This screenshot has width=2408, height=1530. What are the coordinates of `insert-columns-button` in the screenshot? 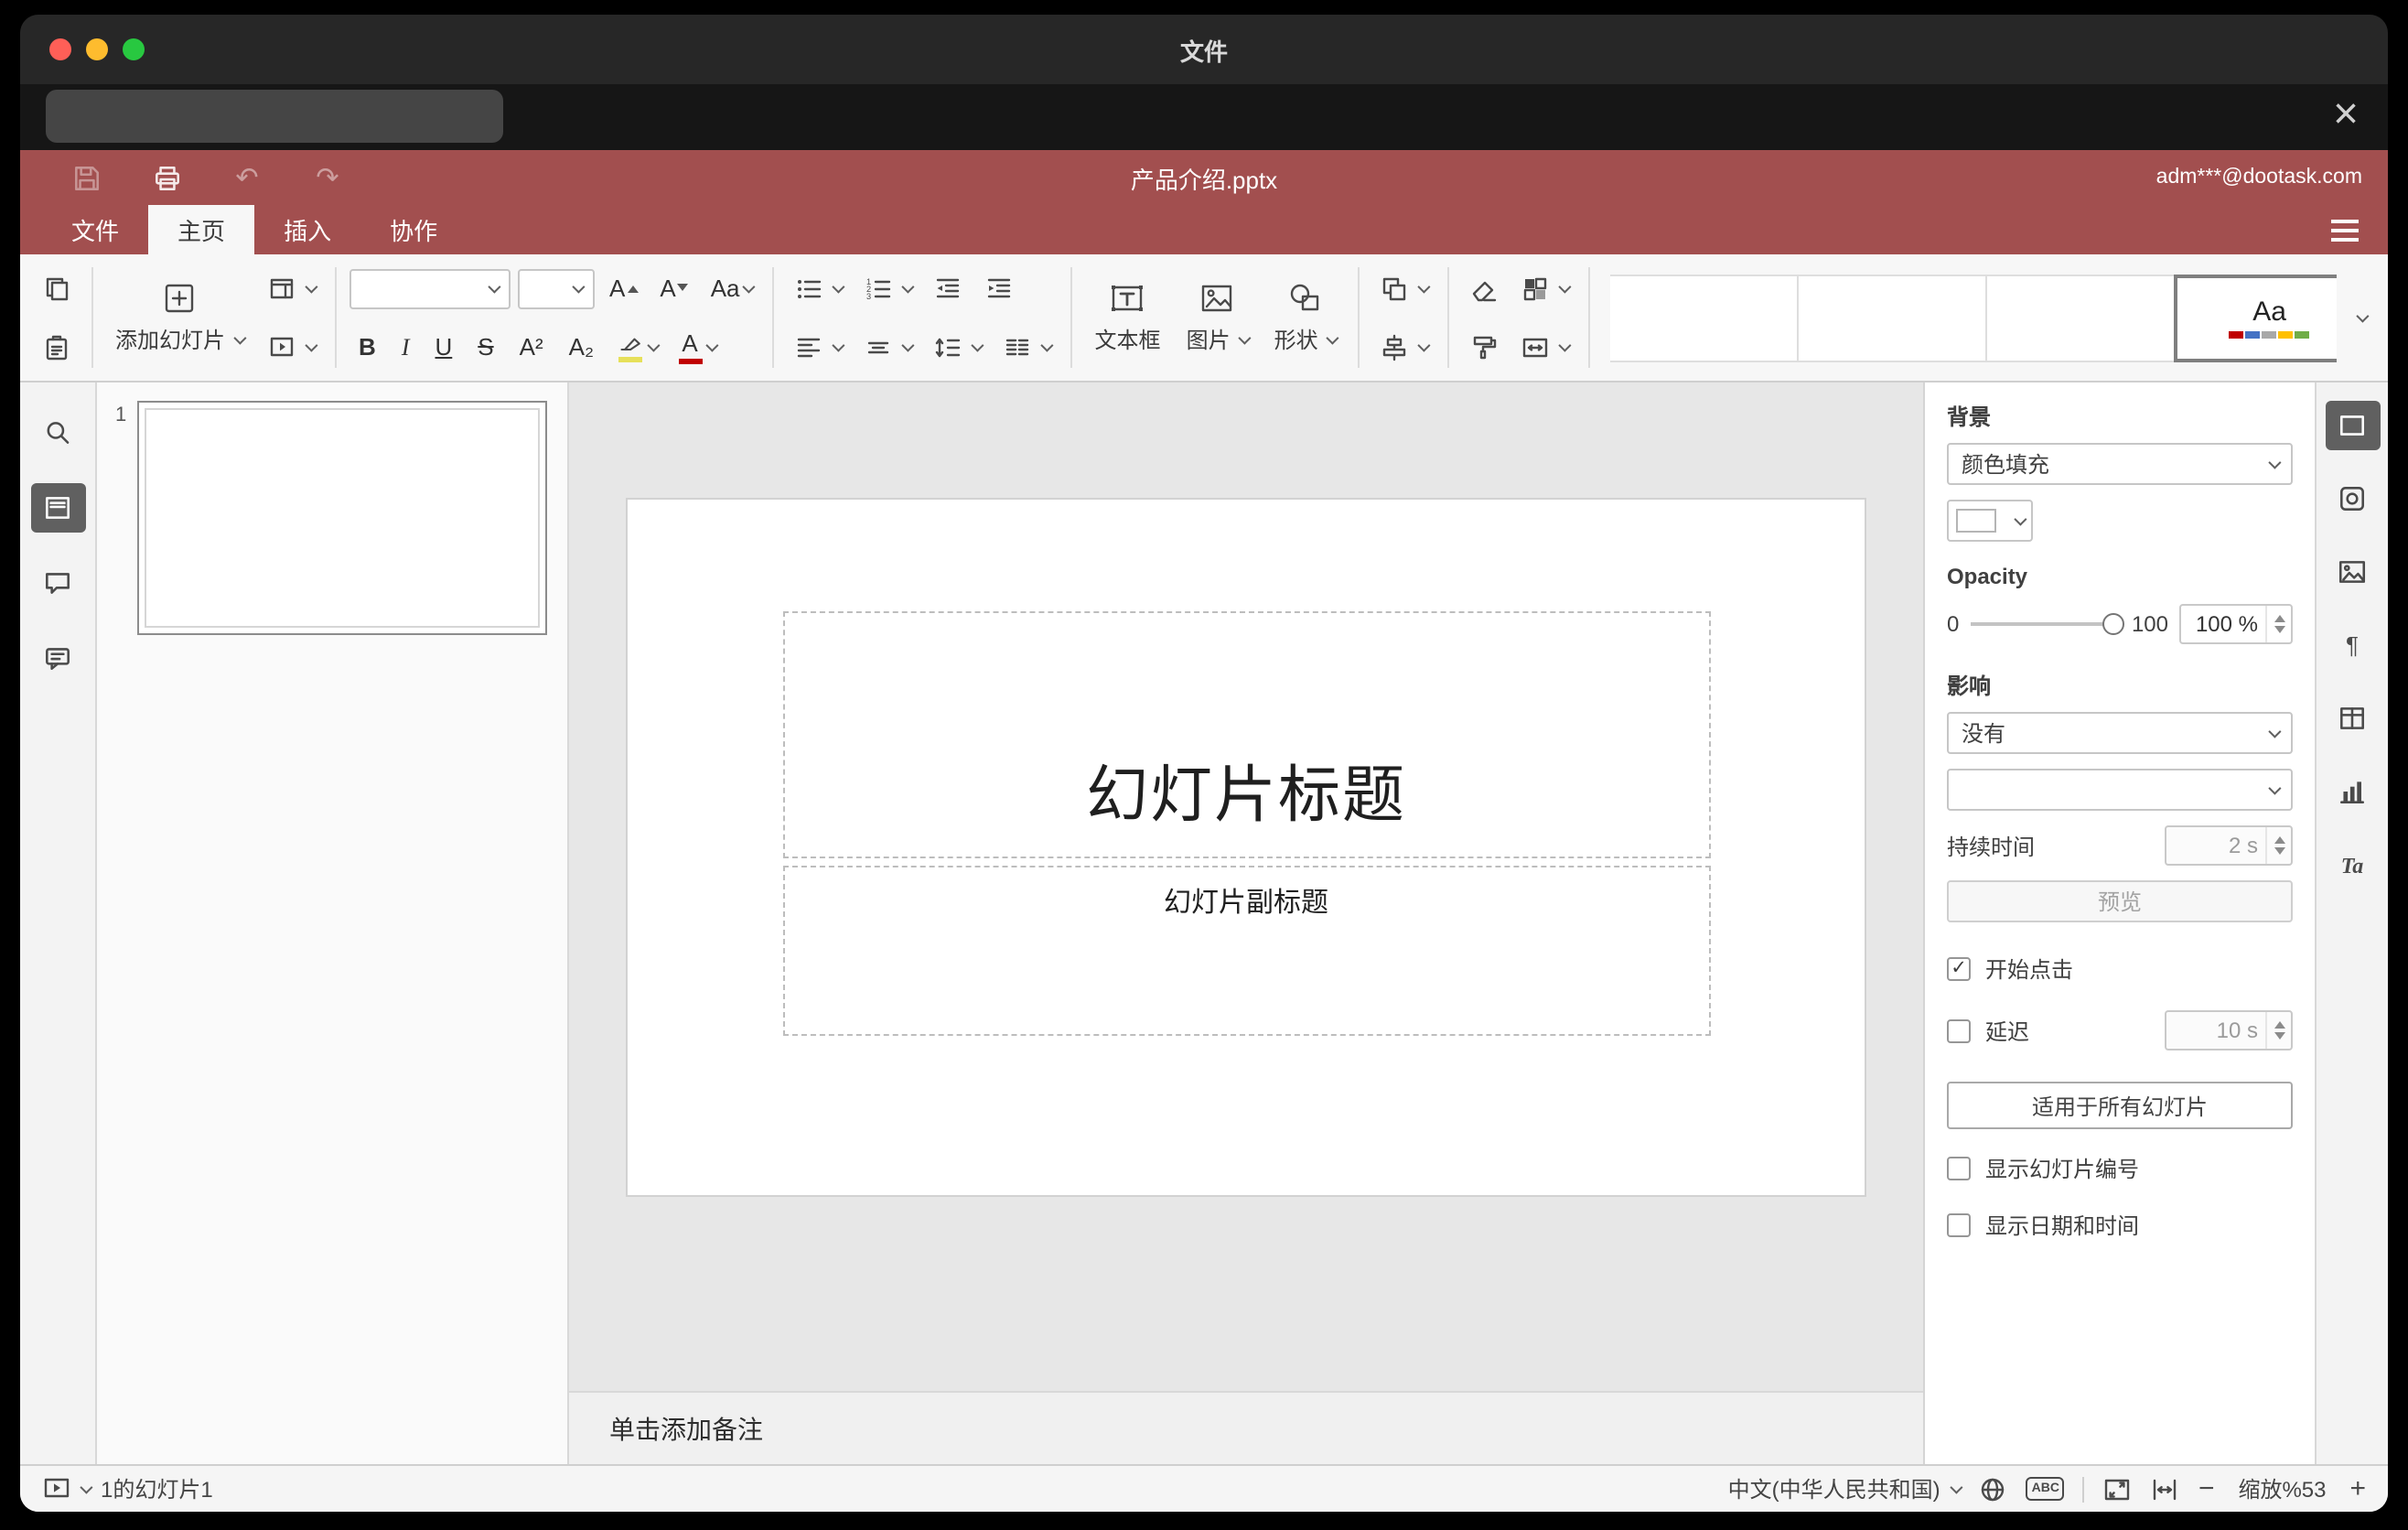 It's located at (1027, 346).